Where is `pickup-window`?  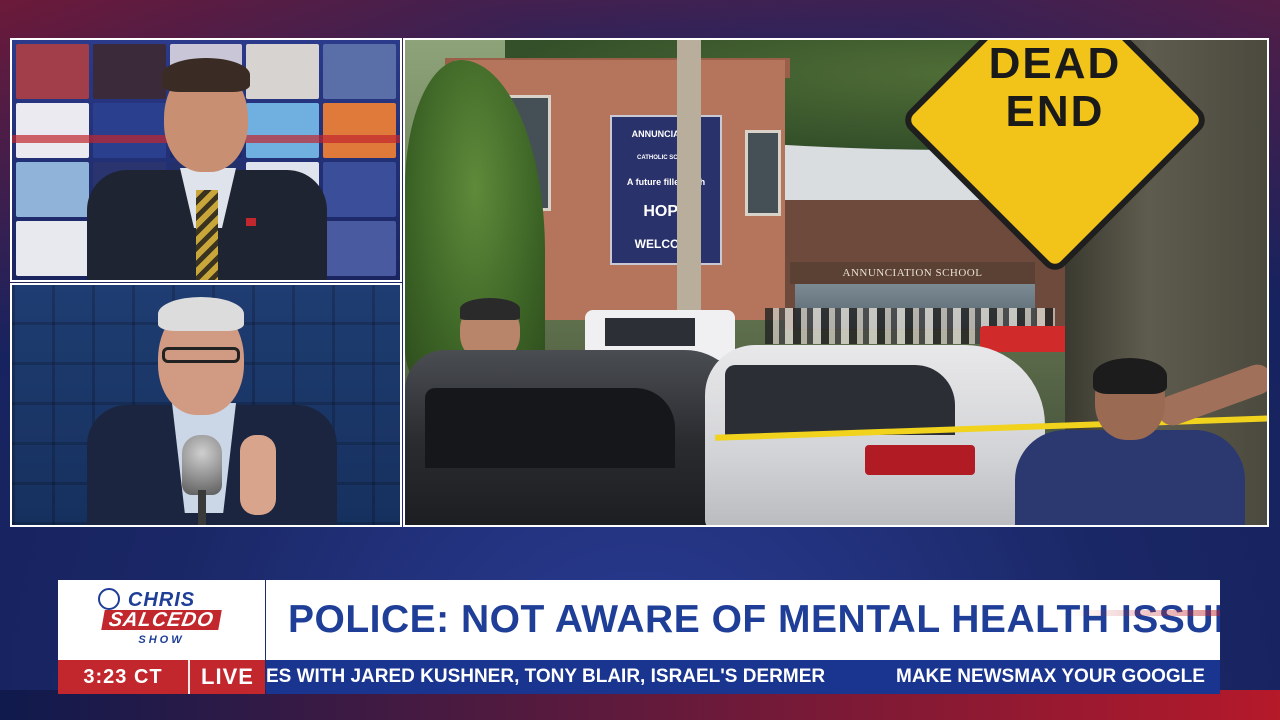
pickup-window is located at coordinates (650, 332).